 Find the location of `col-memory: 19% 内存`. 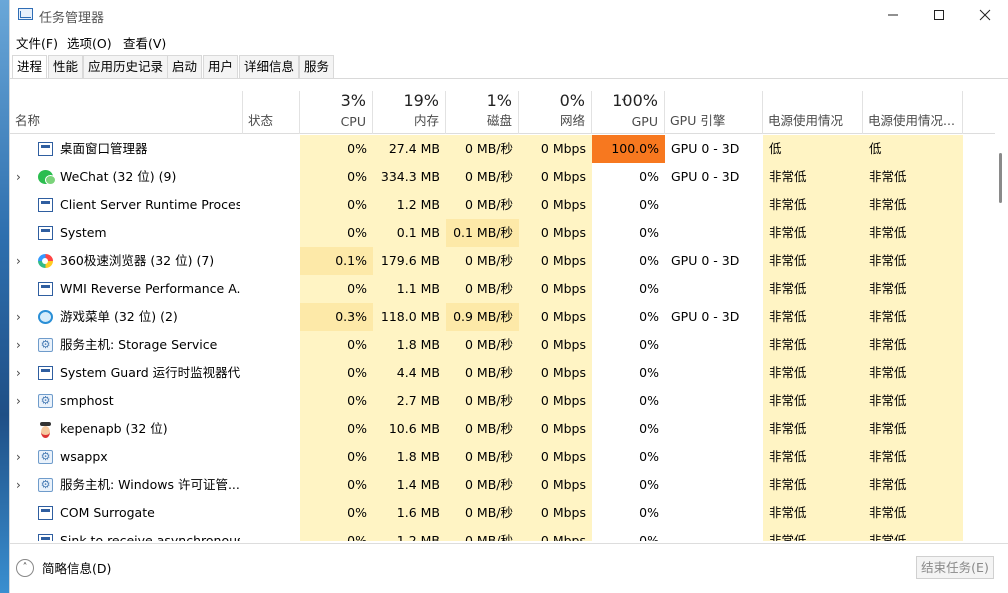

col-memory: 19% 内存 is located at coordinates (409, 112).